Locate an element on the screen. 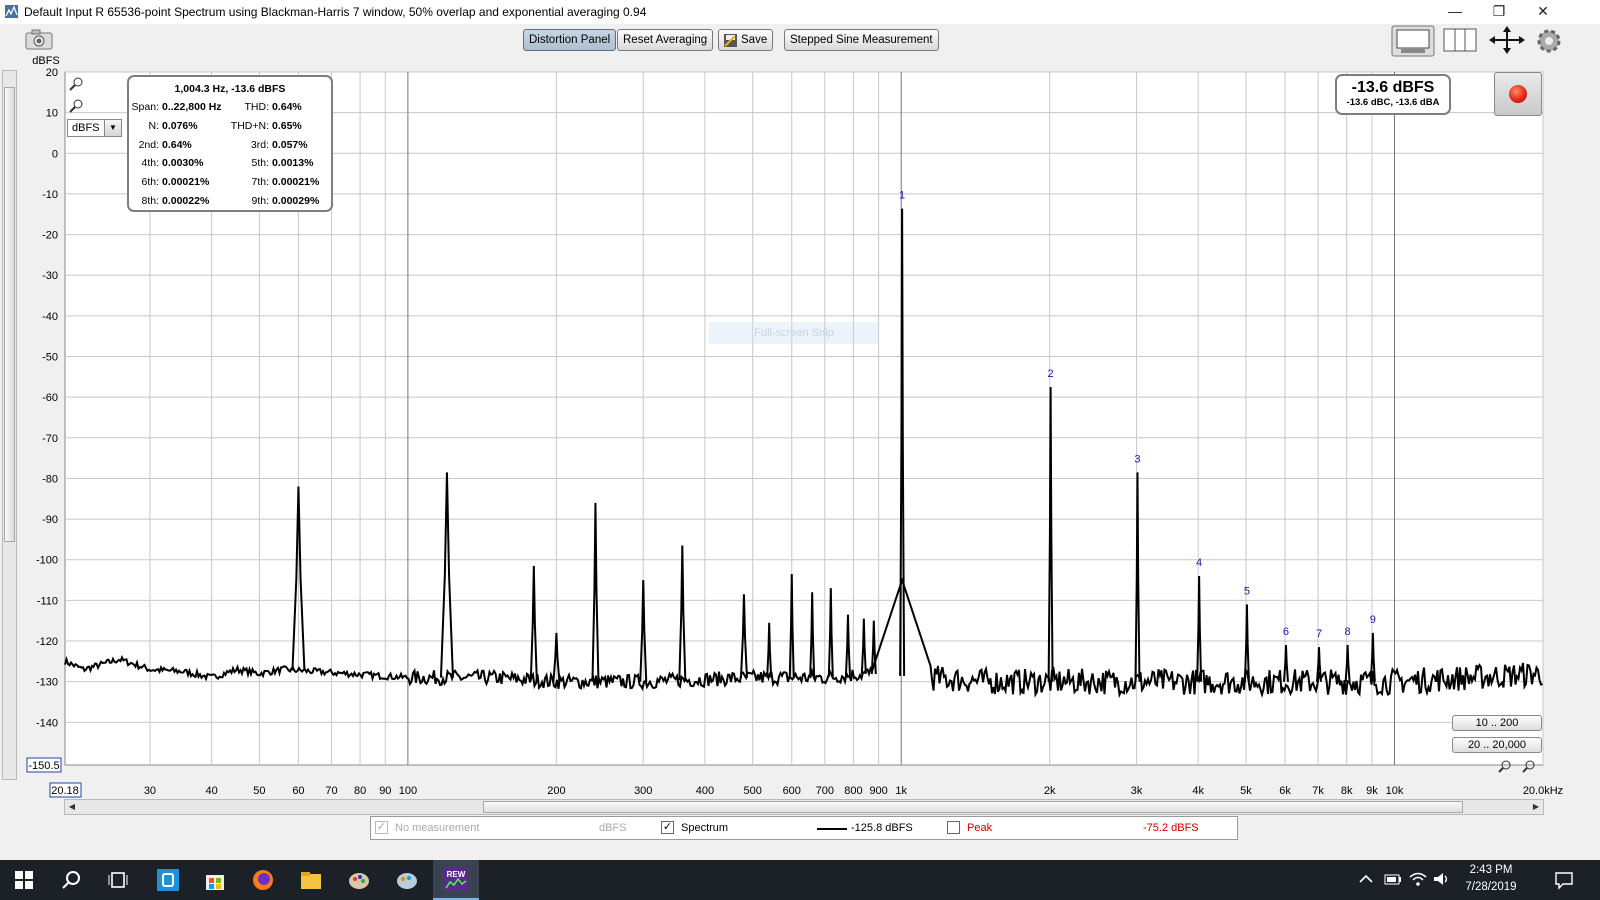 The image size is (1600, 900). spectrum-label: Spectrum is located at coordinates (705, 828).